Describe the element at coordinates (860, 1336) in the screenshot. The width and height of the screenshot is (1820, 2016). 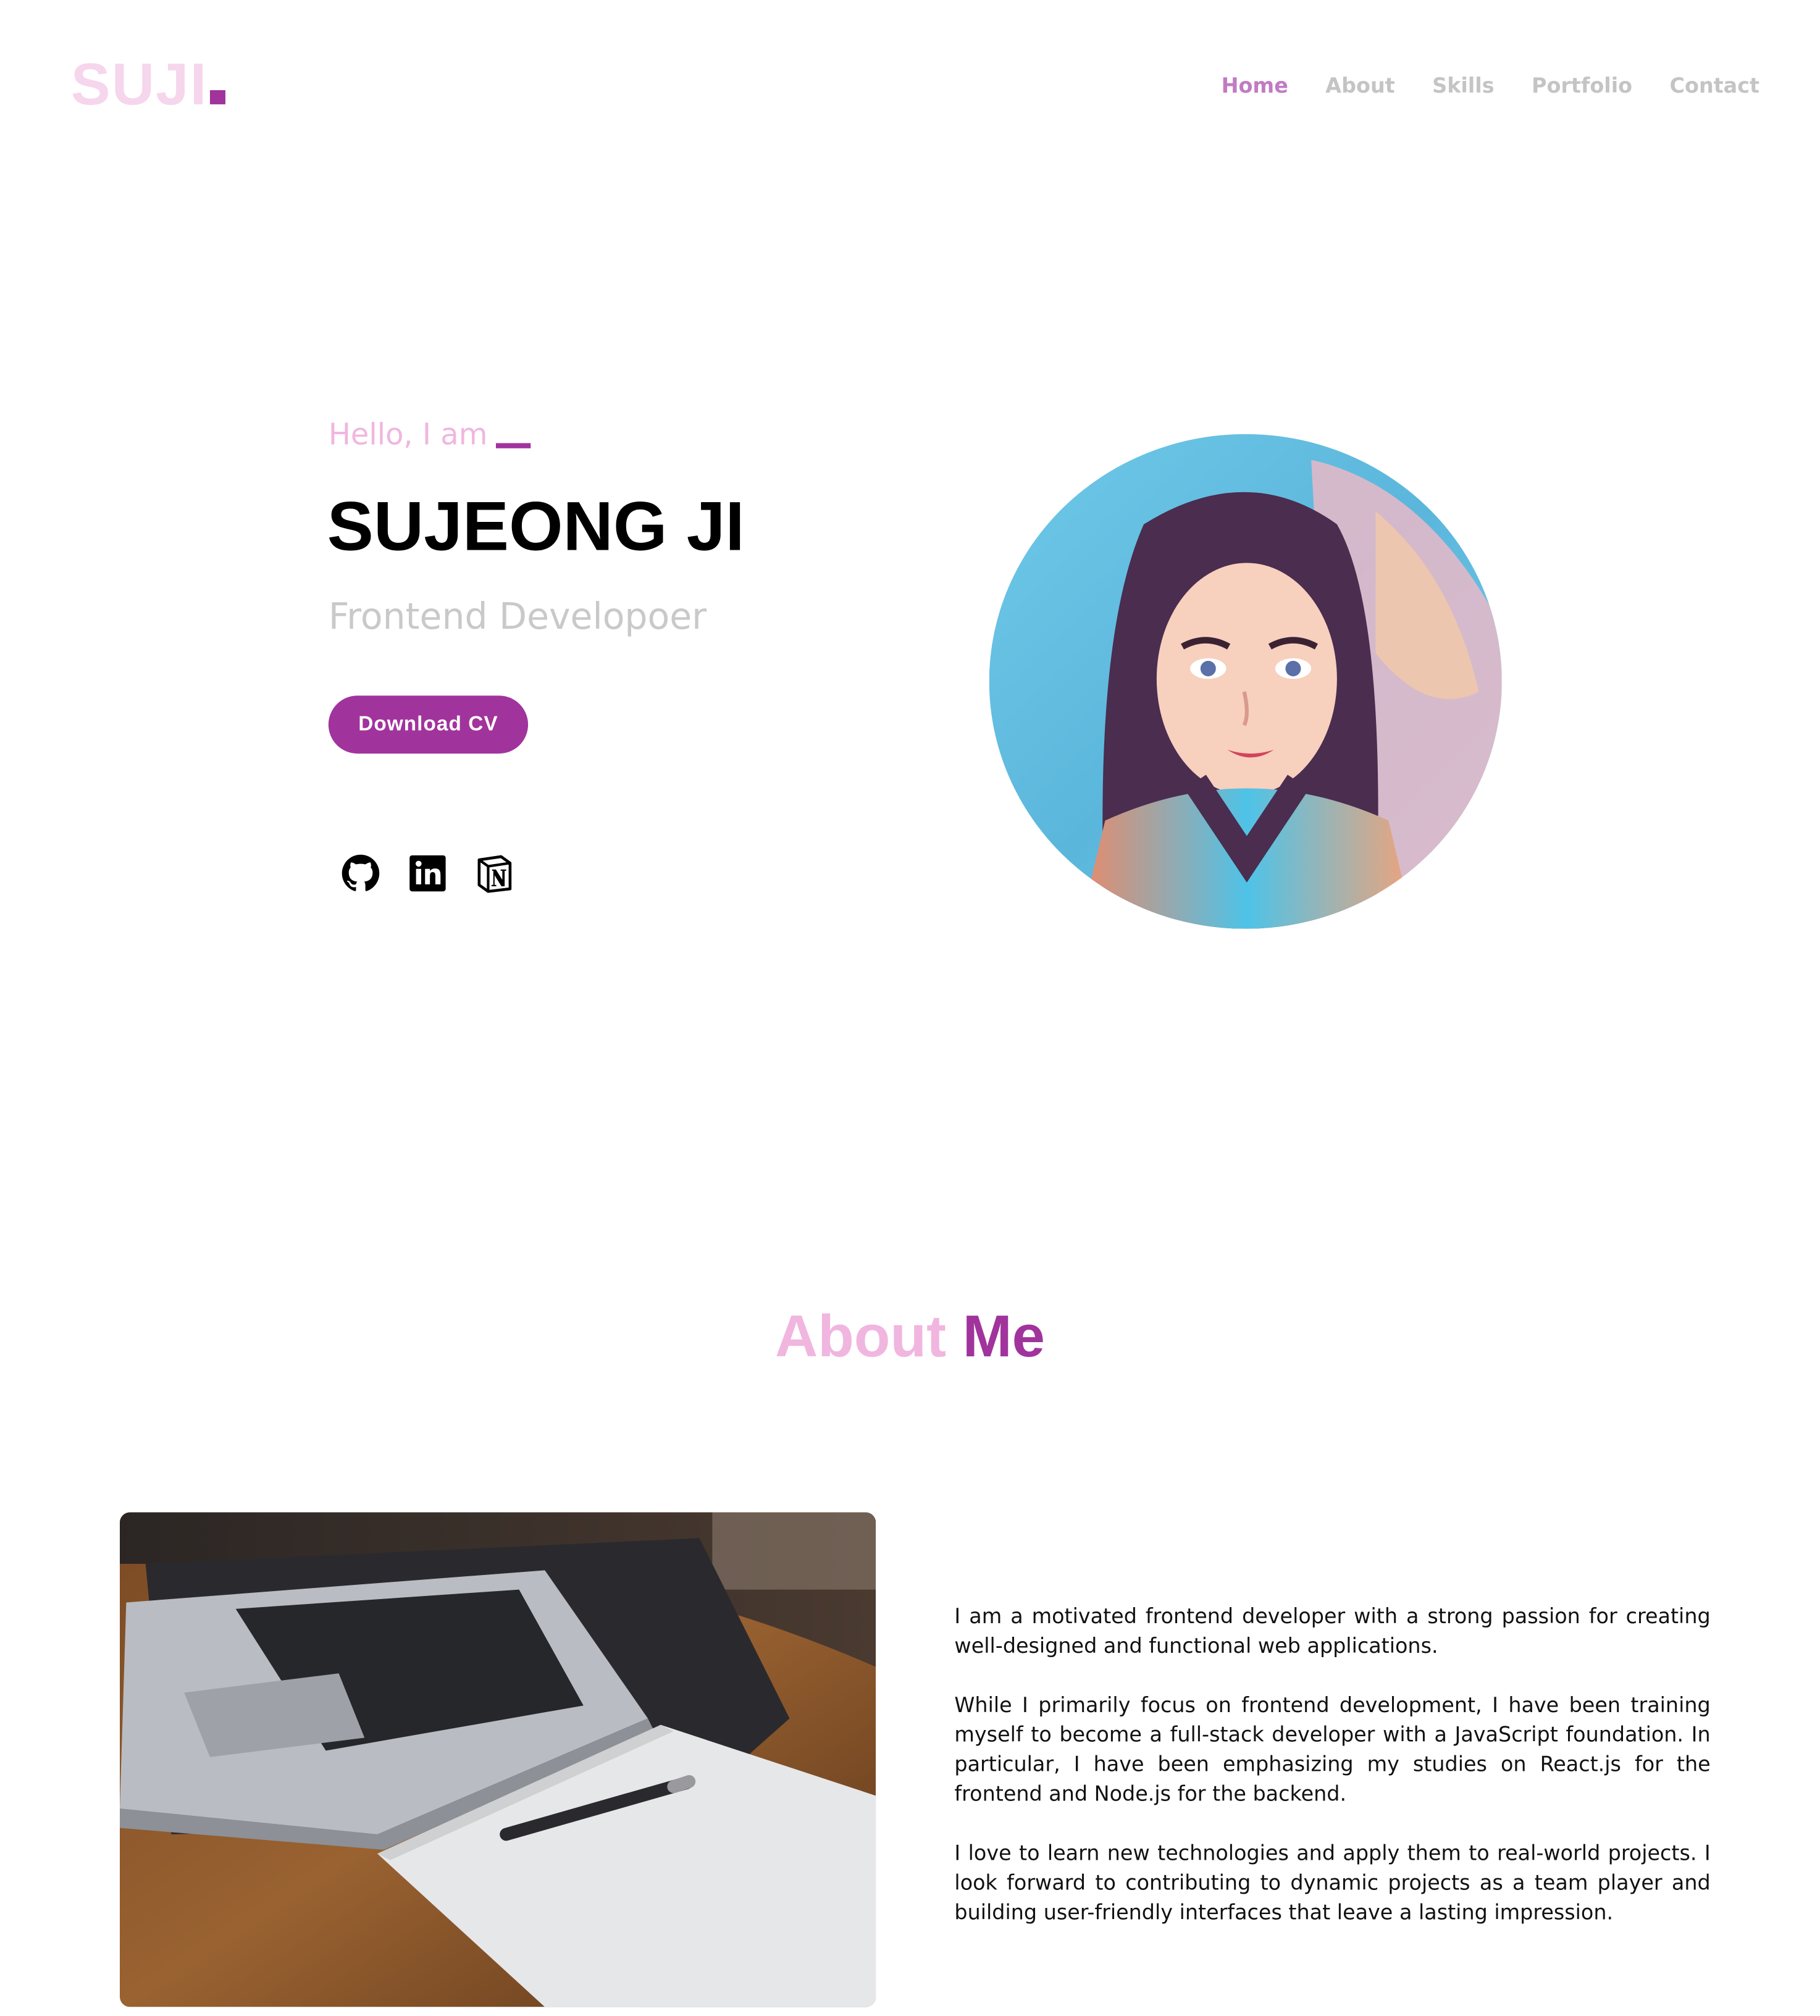
I see `about-heading-part1: About` at that location.